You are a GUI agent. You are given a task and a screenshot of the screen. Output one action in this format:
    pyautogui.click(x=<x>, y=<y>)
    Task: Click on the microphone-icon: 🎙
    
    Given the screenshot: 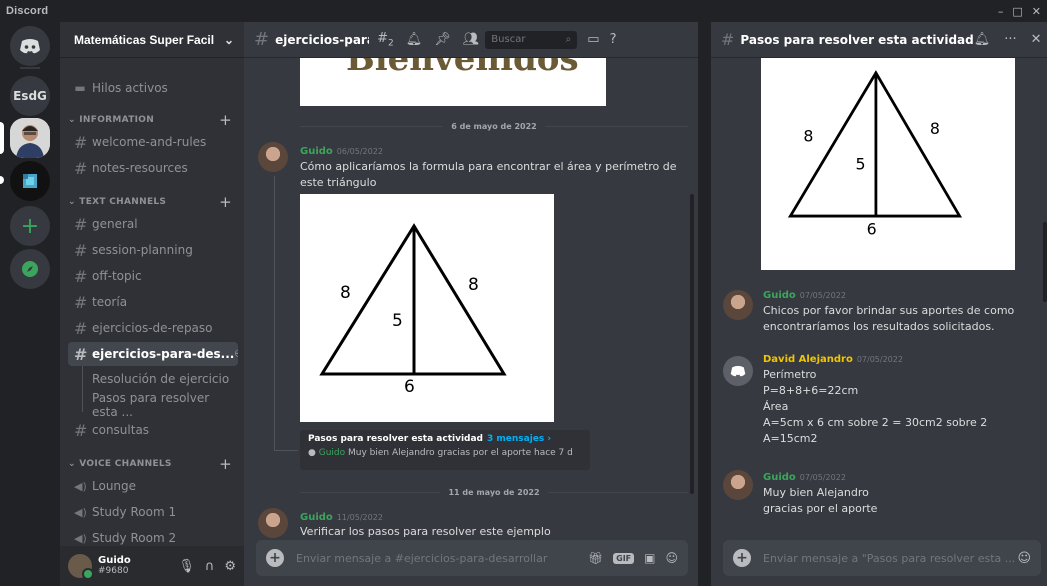 What is the action you would take?
    pyautogui.click(x=186, y=566)
    